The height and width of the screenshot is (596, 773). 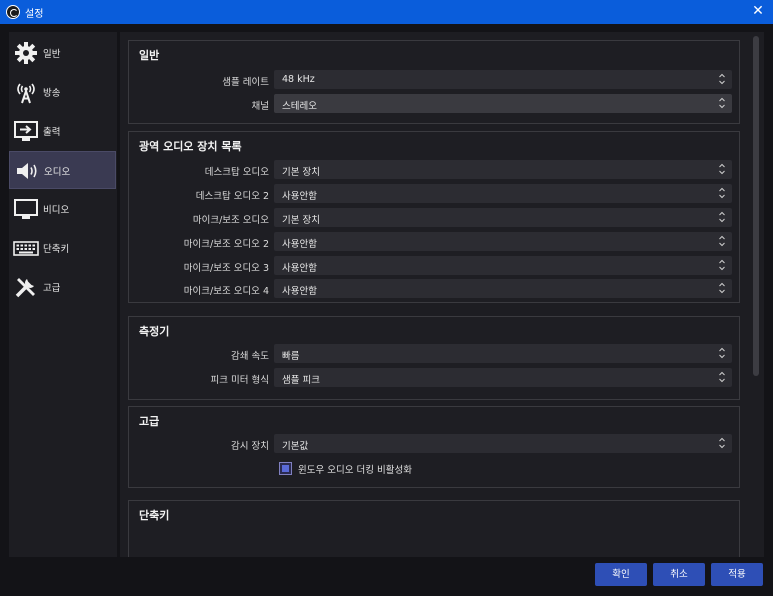 What do you see at coordinates (57, 172) in the screenshot?
I see `sidebar-item-label: 오디오` at bounding box center [57, 172].